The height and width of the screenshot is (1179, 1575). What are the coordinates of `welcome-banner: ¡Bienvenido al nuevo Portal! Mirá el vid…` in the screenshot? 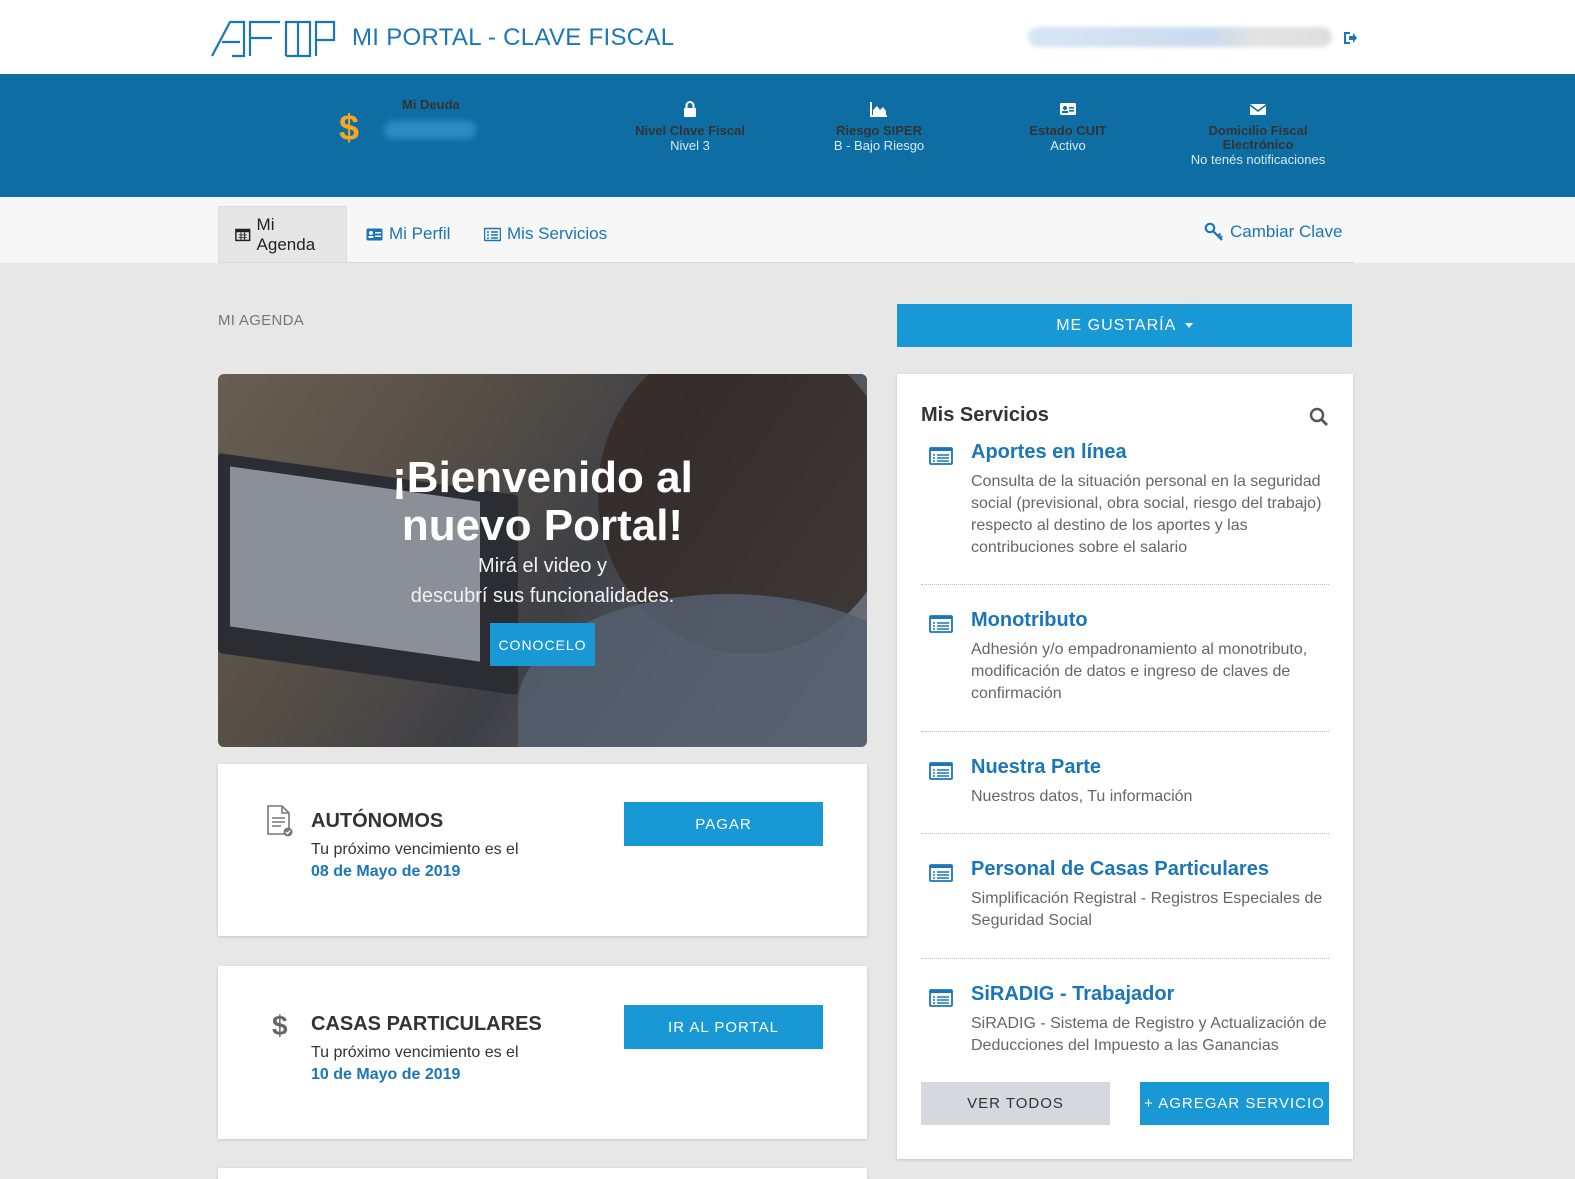 It's located at (542, 560).